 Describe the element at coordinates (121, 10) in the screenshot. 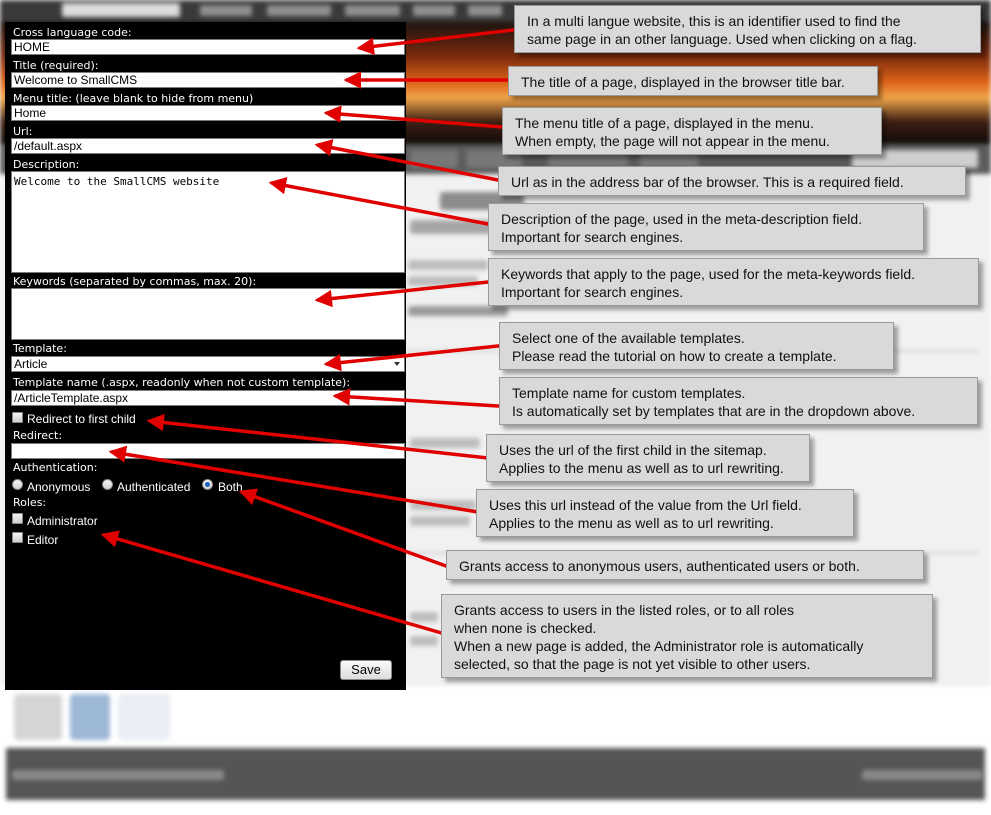

I see `background-sitemap-select` at that location.